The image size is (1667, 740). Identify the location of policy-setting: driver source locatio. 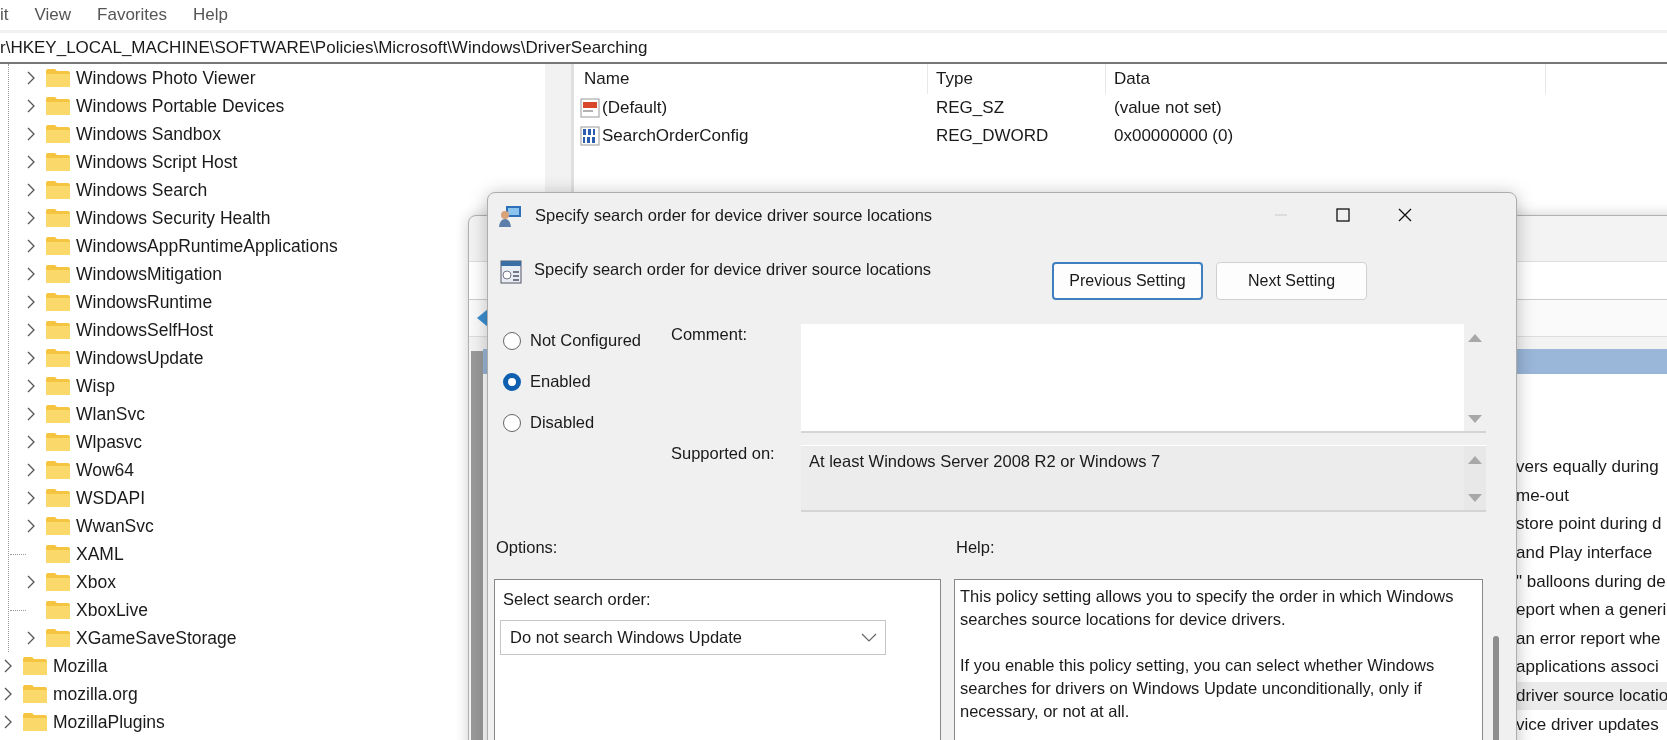
(1590, 696).